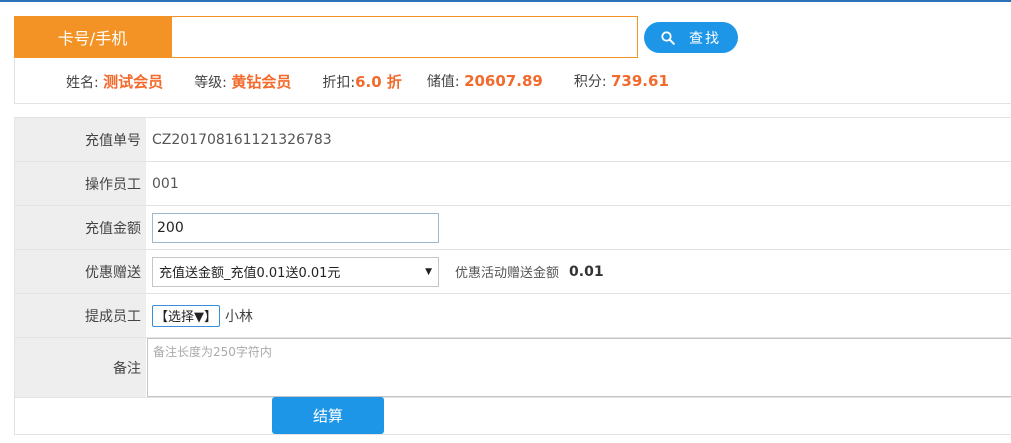 This screenshot has width=1011, height=443. I want to click on settle-button: 结算, so click(328, 415).